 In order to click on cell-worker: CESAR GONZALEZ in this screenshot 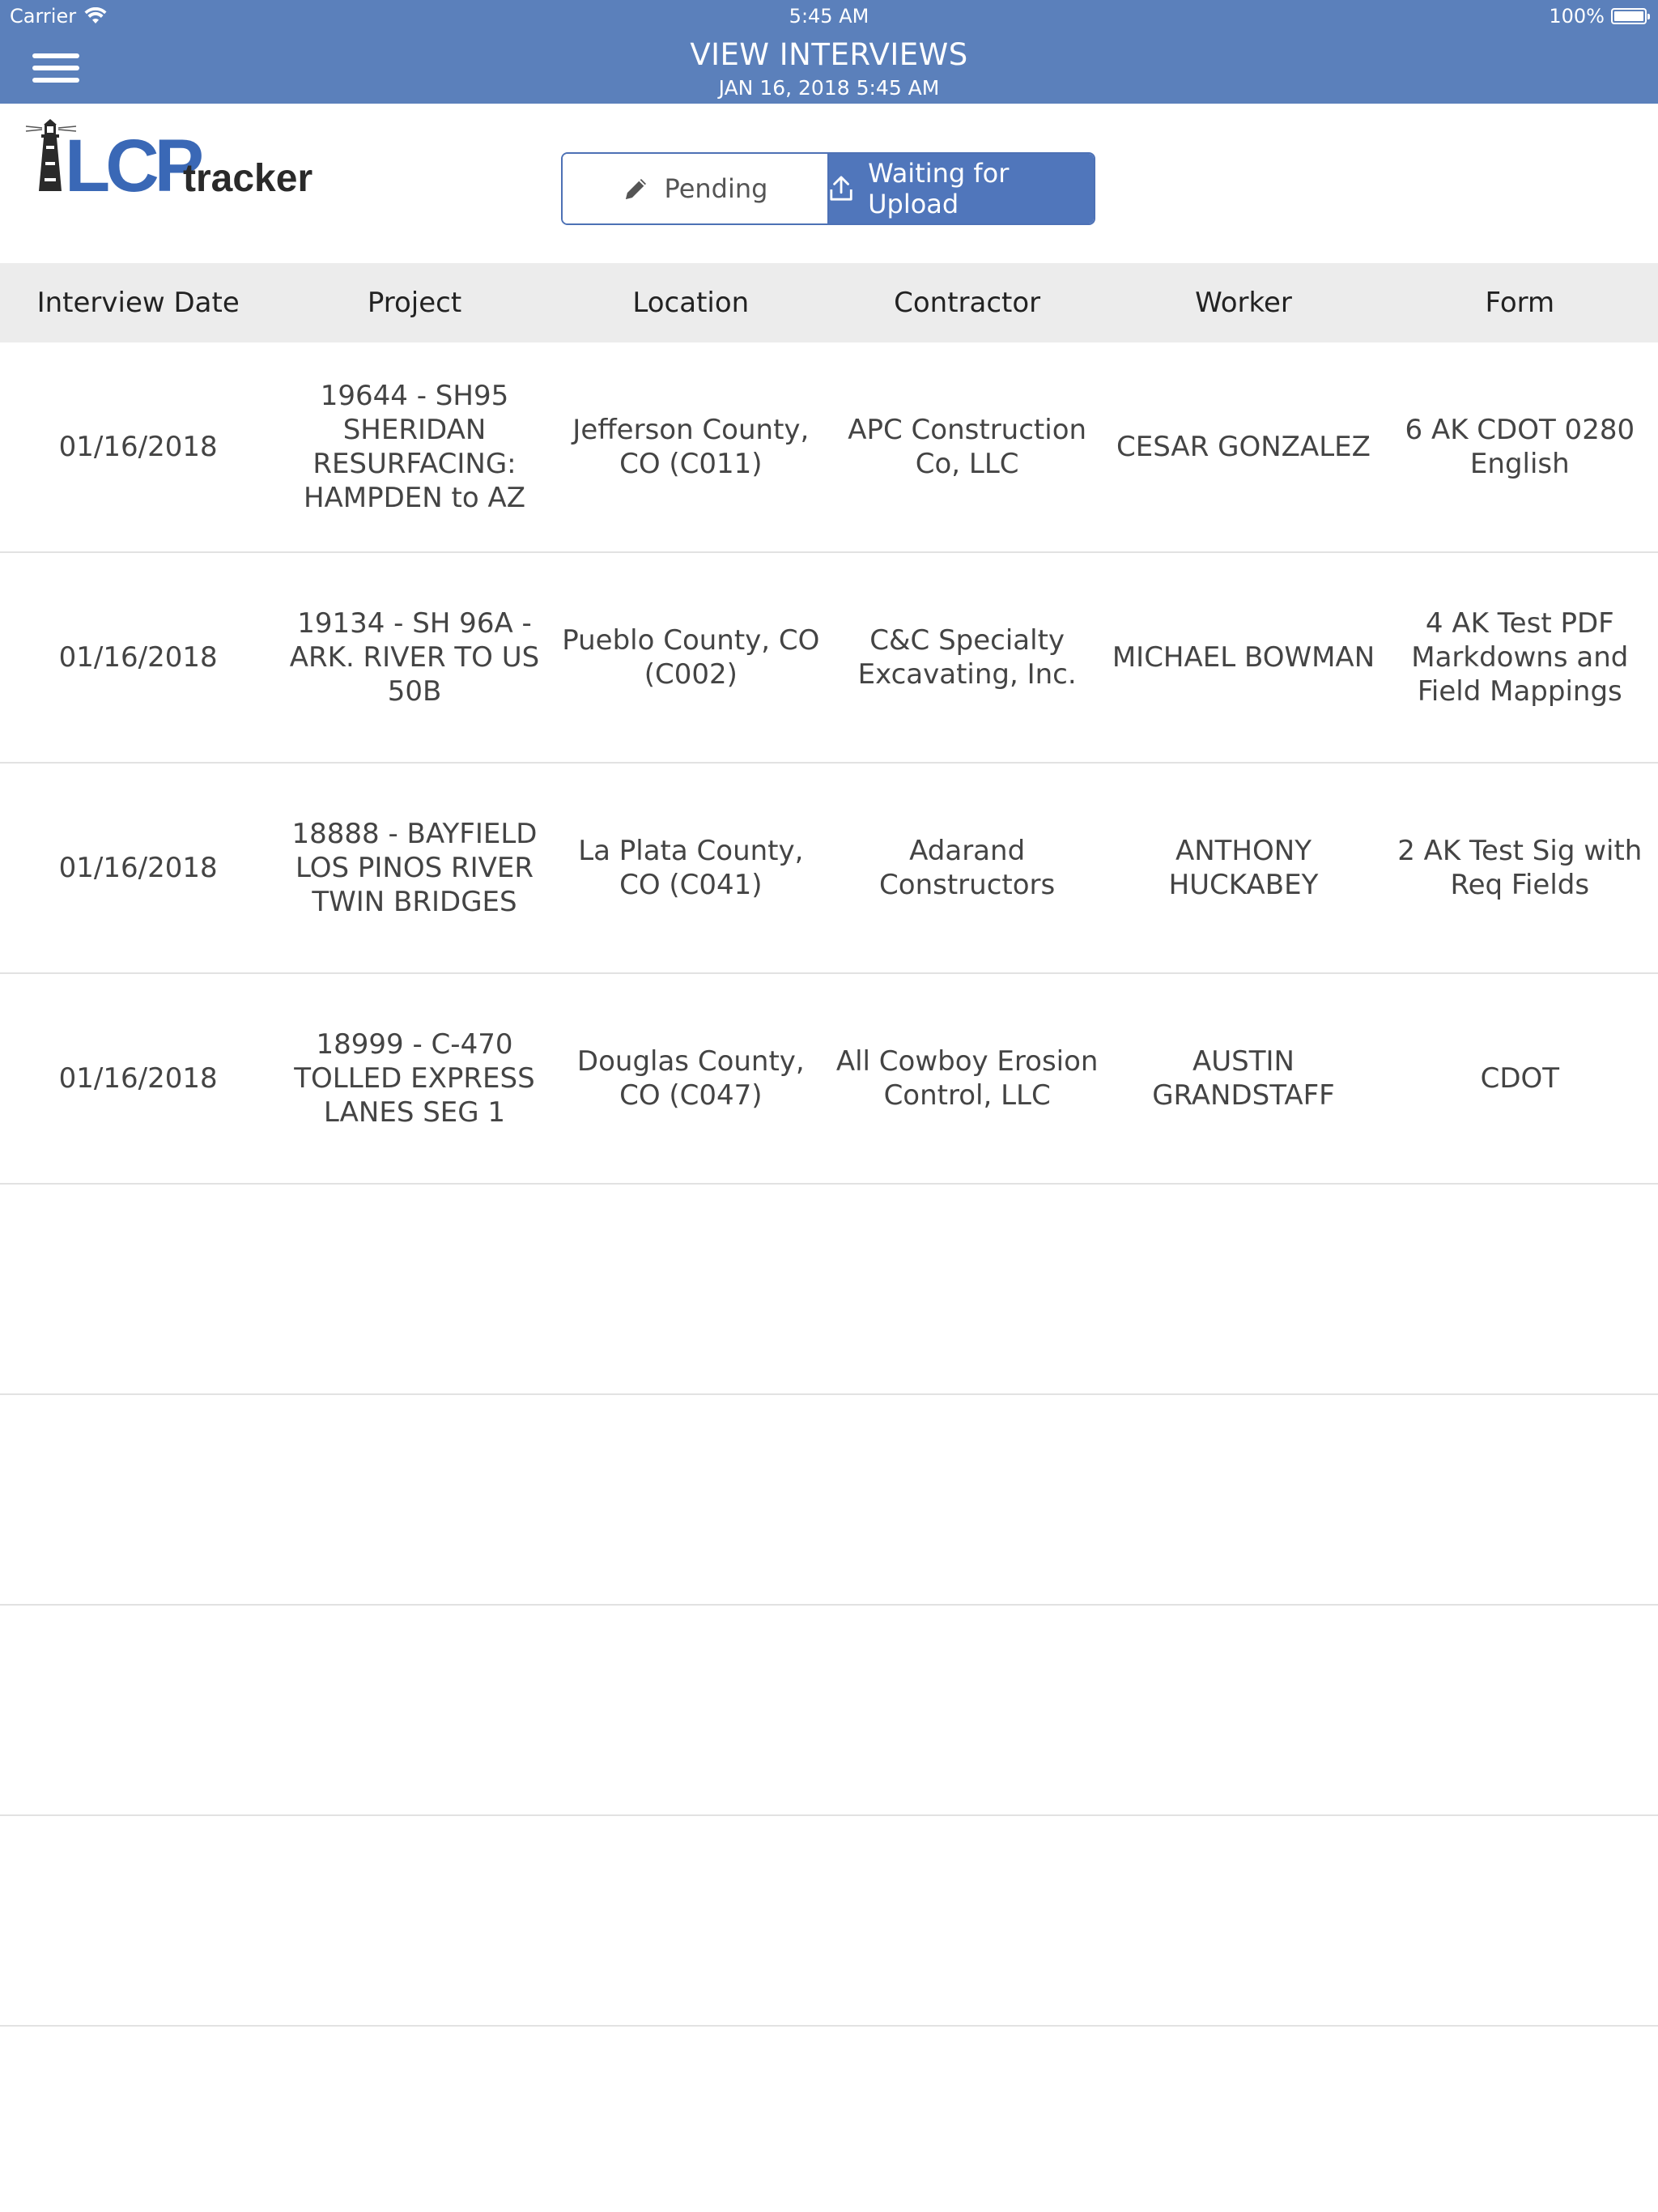, I will do `click(1243, 447)`.